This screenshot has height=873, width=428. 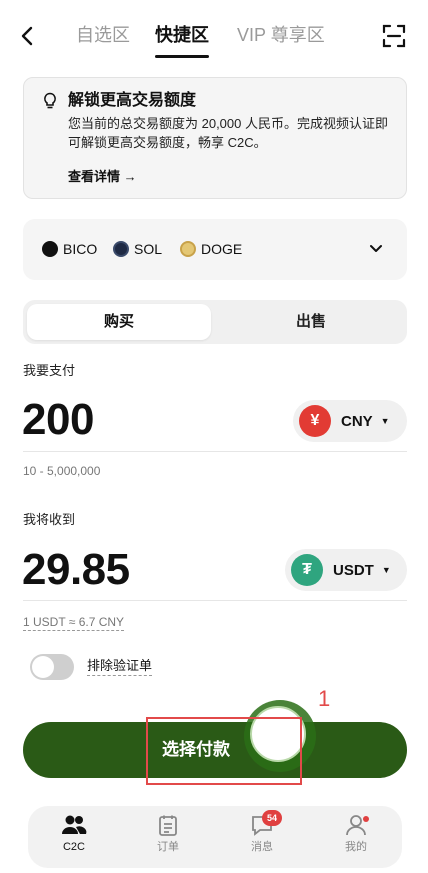 I want to click on tab-express: 快捷区, so click(x=182, y=35).